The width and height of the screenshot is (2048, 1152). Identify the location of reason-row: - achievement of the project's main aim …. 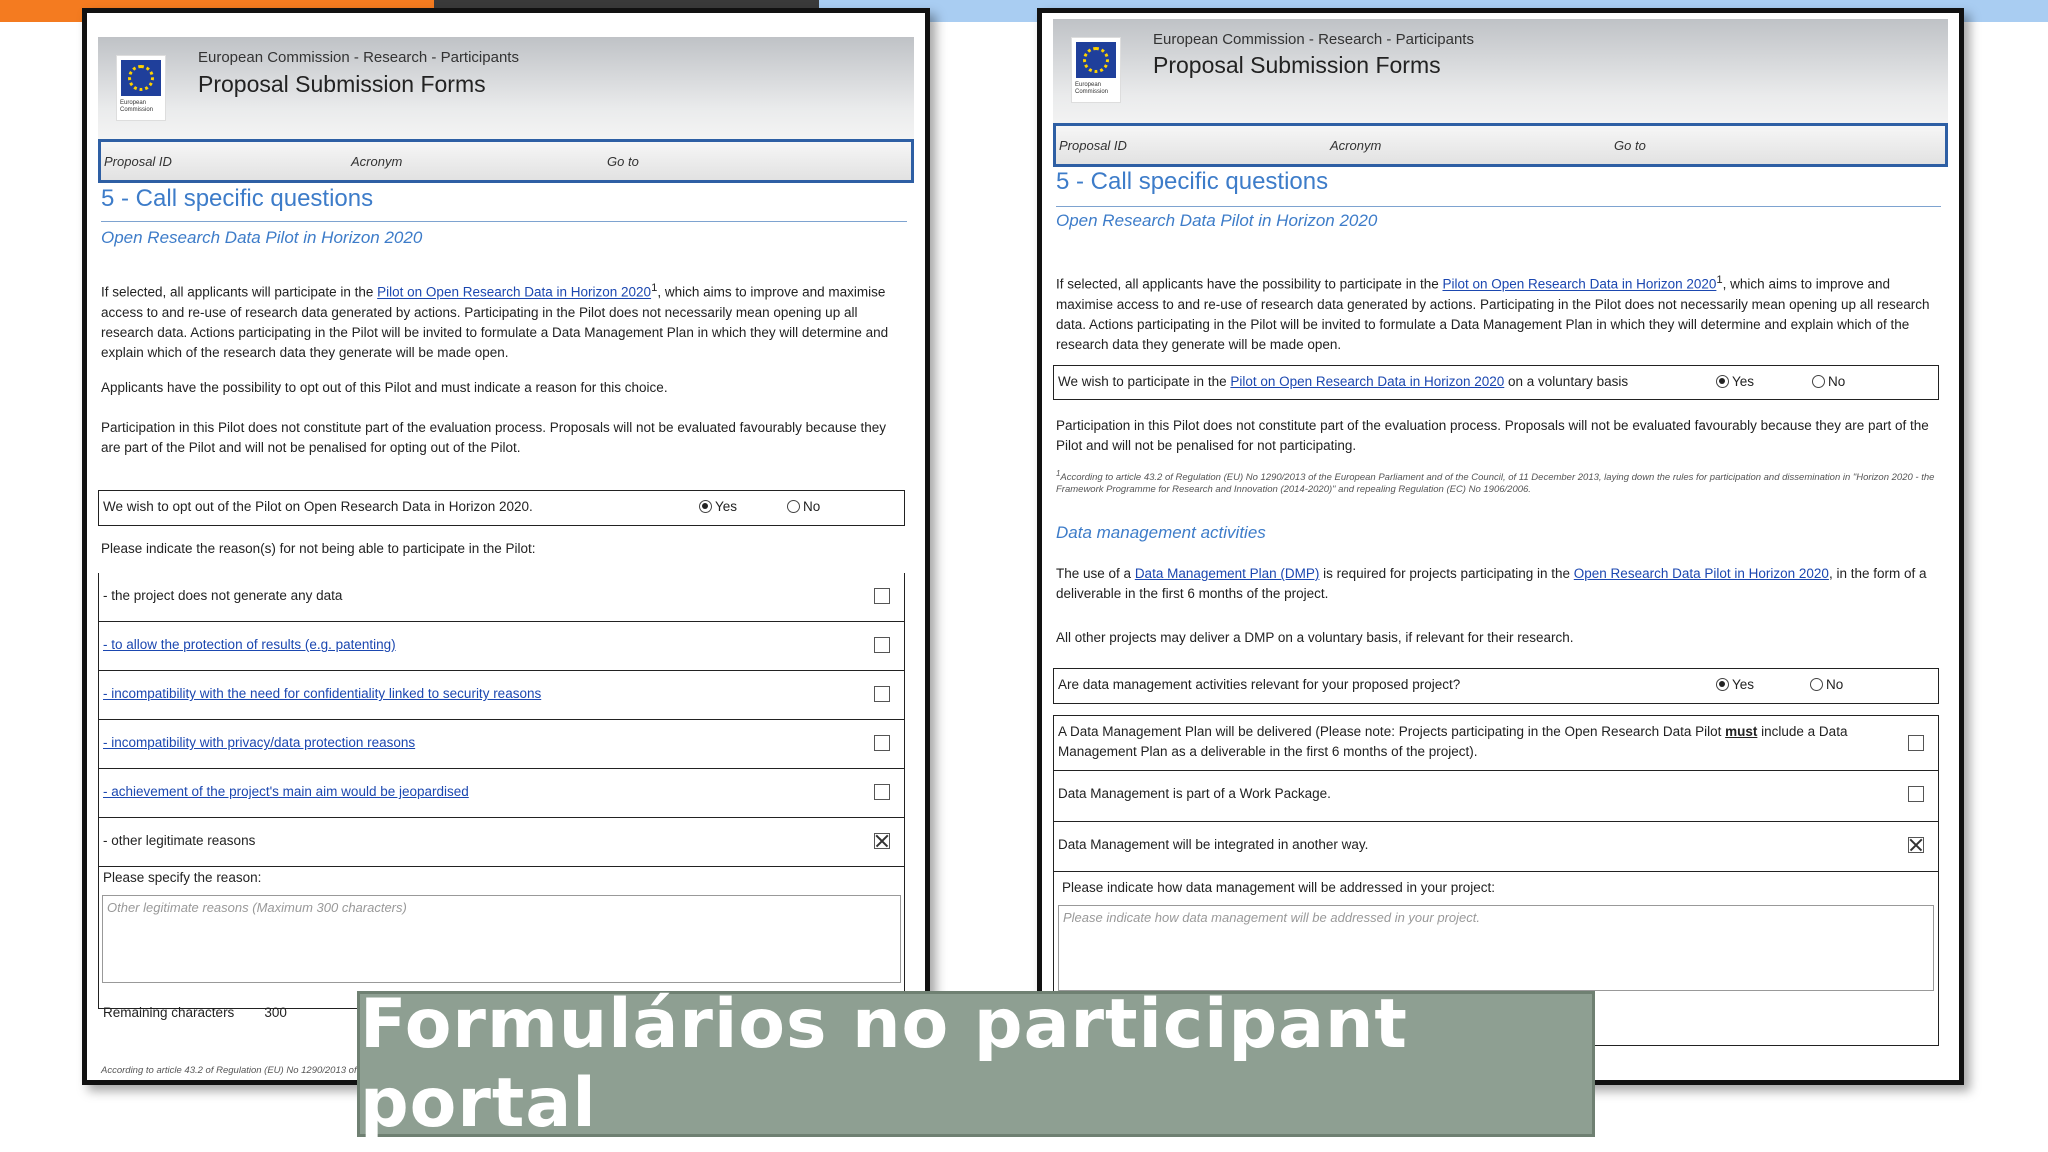
(501, 793).